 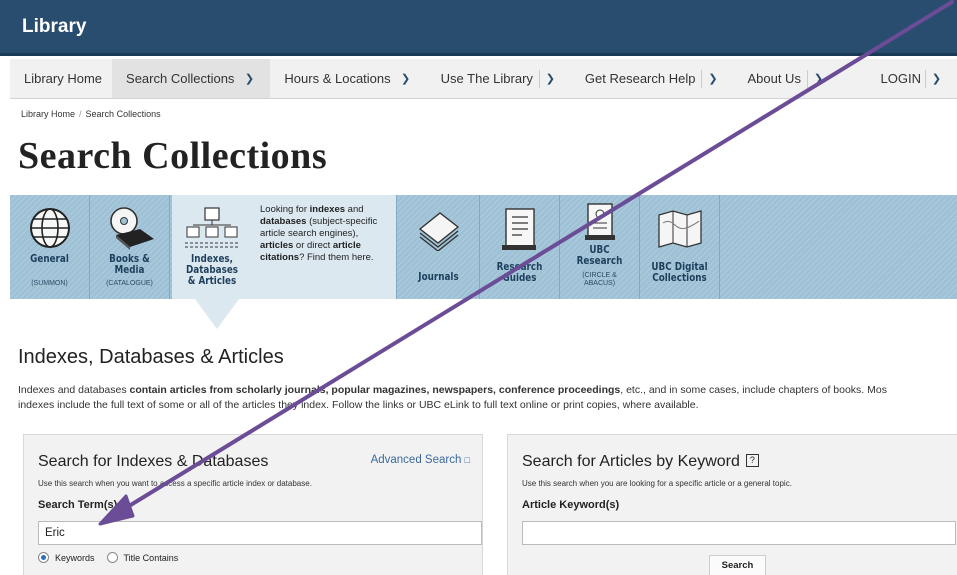 I want to click on site-header: Library, so click(x=478, y=28).